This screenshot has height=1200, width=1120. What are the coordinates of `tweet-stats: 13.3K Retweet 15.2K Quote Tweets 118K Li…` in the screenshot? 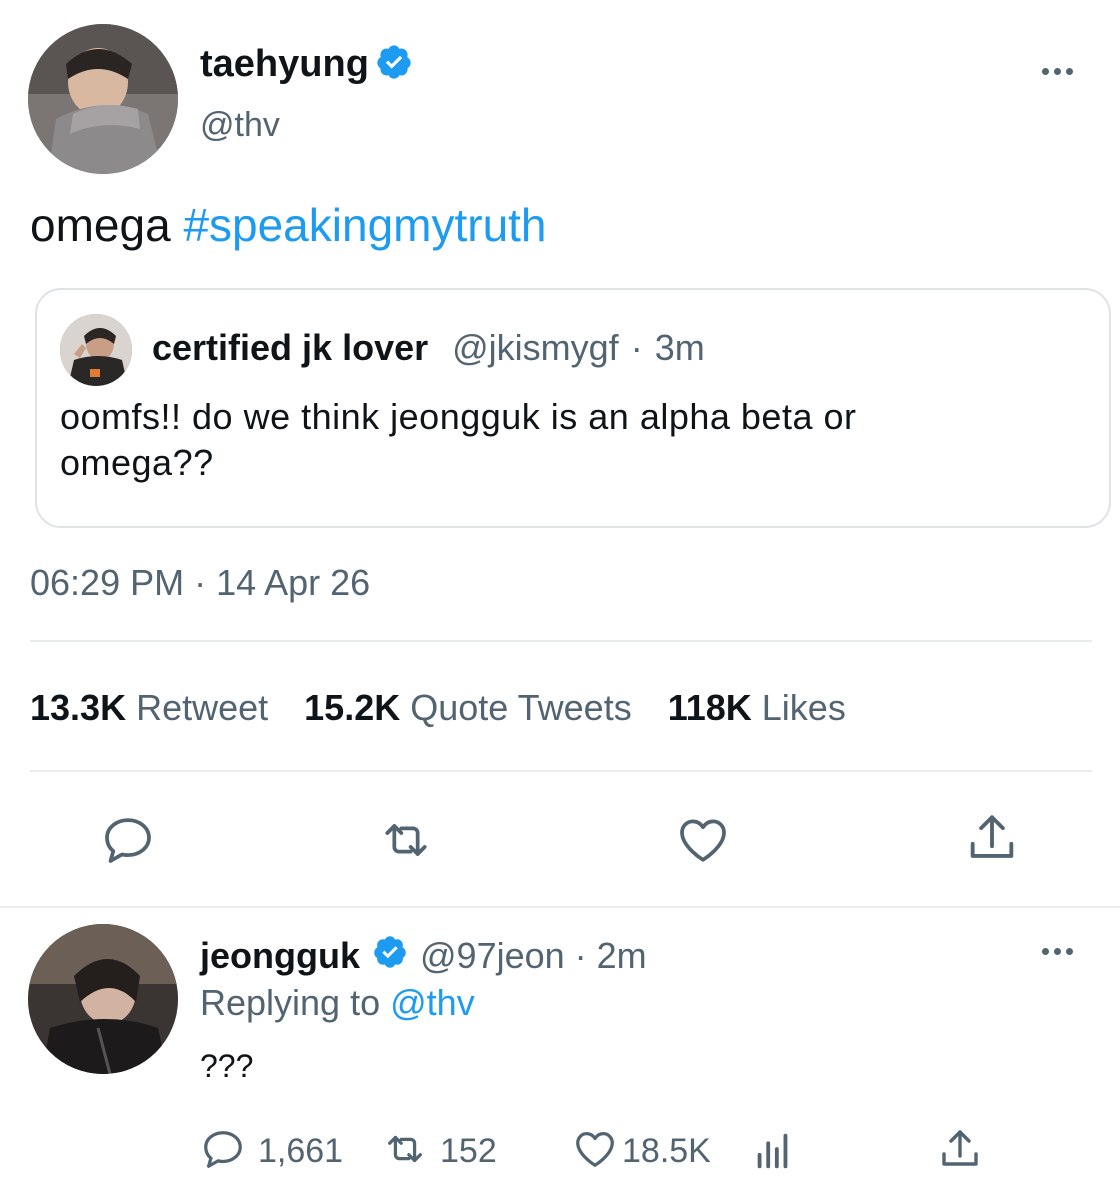 It's located at (438, 708).